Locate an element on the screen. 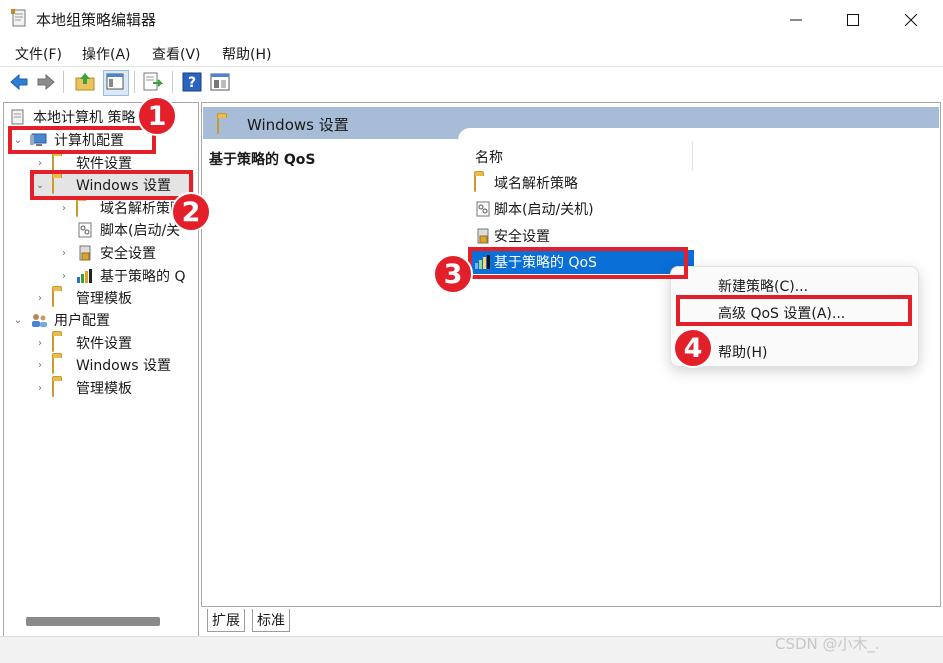  step-badge-1: 1 is located at coordinates (157, 116).